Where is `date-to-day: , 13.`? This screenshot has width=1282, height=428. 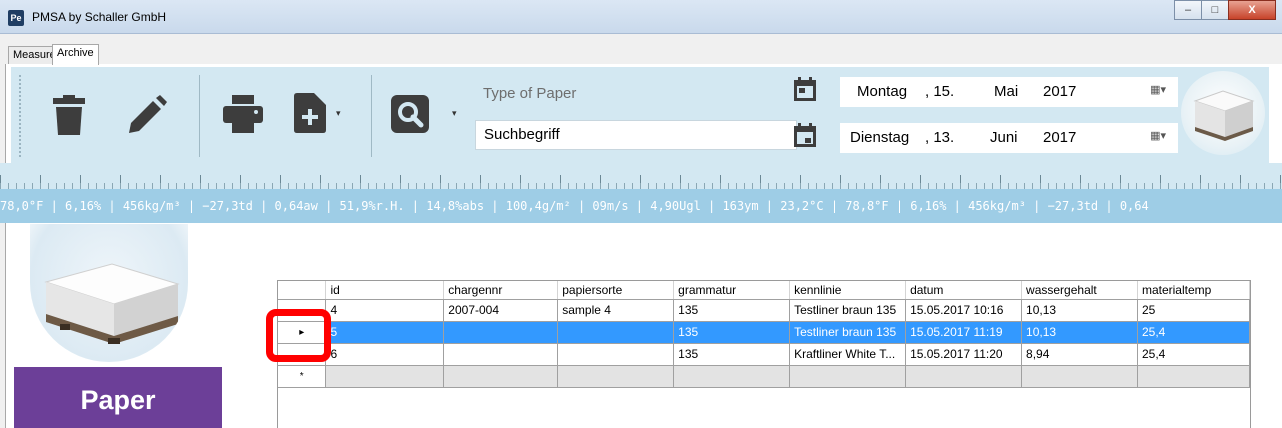 date-to-day: , 13. is located at coordinates (940, 137).